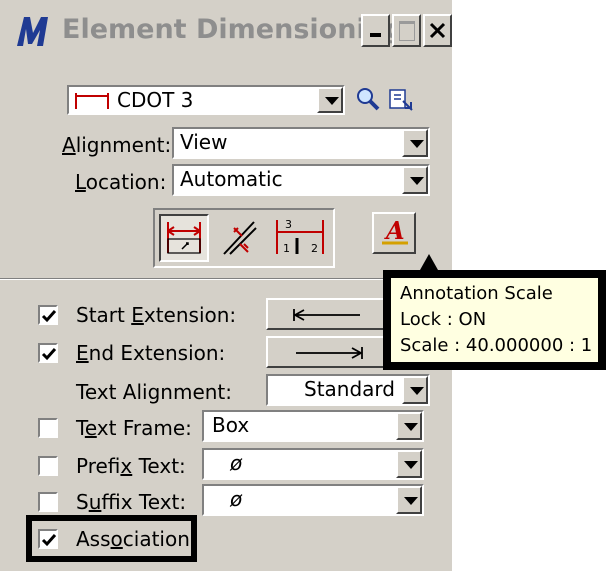 The height and width of the screenshot is (571, 606). Describe the element at coordinates (329, 353) in the screenshot. I see `arrow-right-terminator-icon` at that location.